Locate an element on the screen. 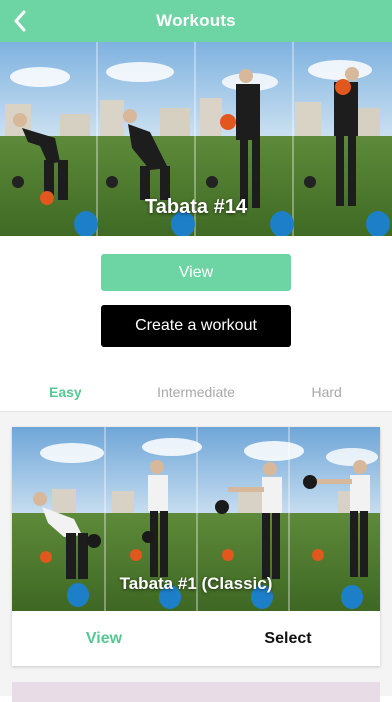  workout-view-button: View is located at coordinates (104, 639).